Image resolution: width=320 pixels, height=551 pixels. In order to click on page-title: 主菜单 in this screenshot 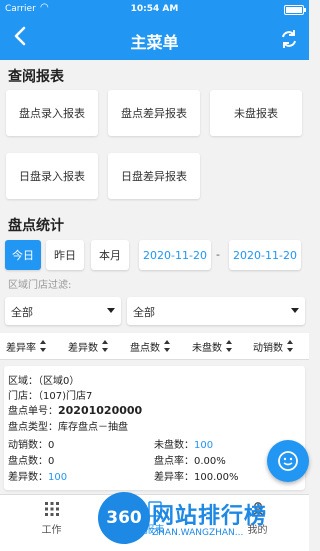, I will do `click(154, 42)`.